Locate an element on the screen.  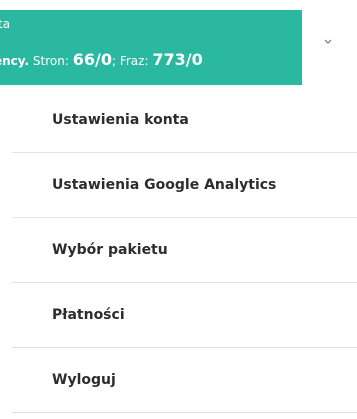
account-stats: ency. Stron: 66/0; Fraz: 773/0 is located at coordinates (101, 60).